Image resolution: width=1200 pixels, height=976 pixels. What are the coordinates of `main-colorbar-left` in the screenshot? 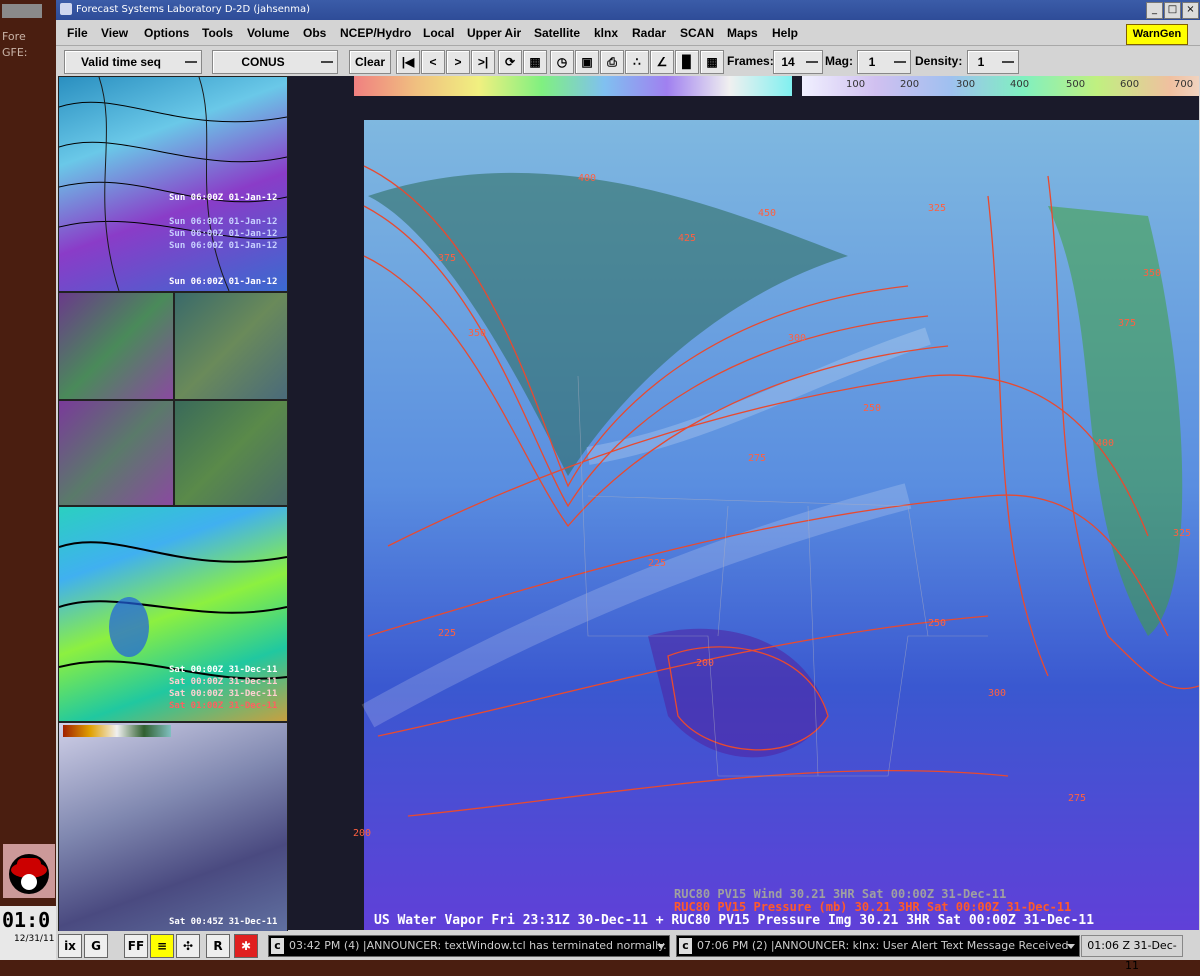 It's located at (573, 86).